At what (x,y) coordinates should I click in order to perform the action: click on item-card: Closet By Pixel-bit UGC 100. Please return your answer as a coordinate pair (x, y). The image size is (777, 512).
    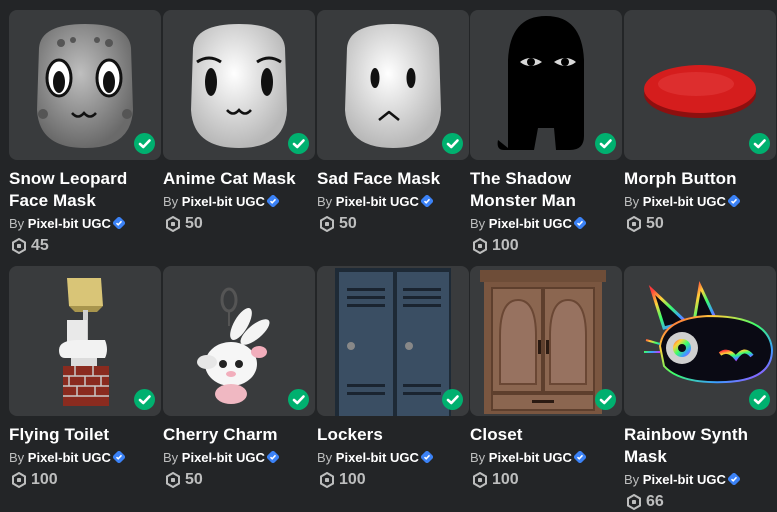
    Looking at the image, I should click on (546, 378).